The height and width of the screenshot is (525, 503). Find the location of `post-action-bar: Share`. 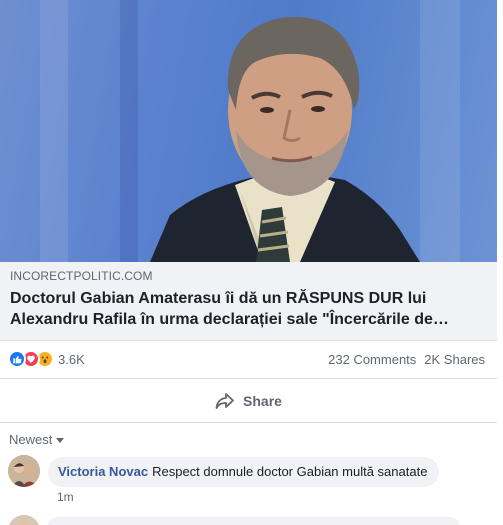

post-action-bar: Share is located at coordinates (248, 400).